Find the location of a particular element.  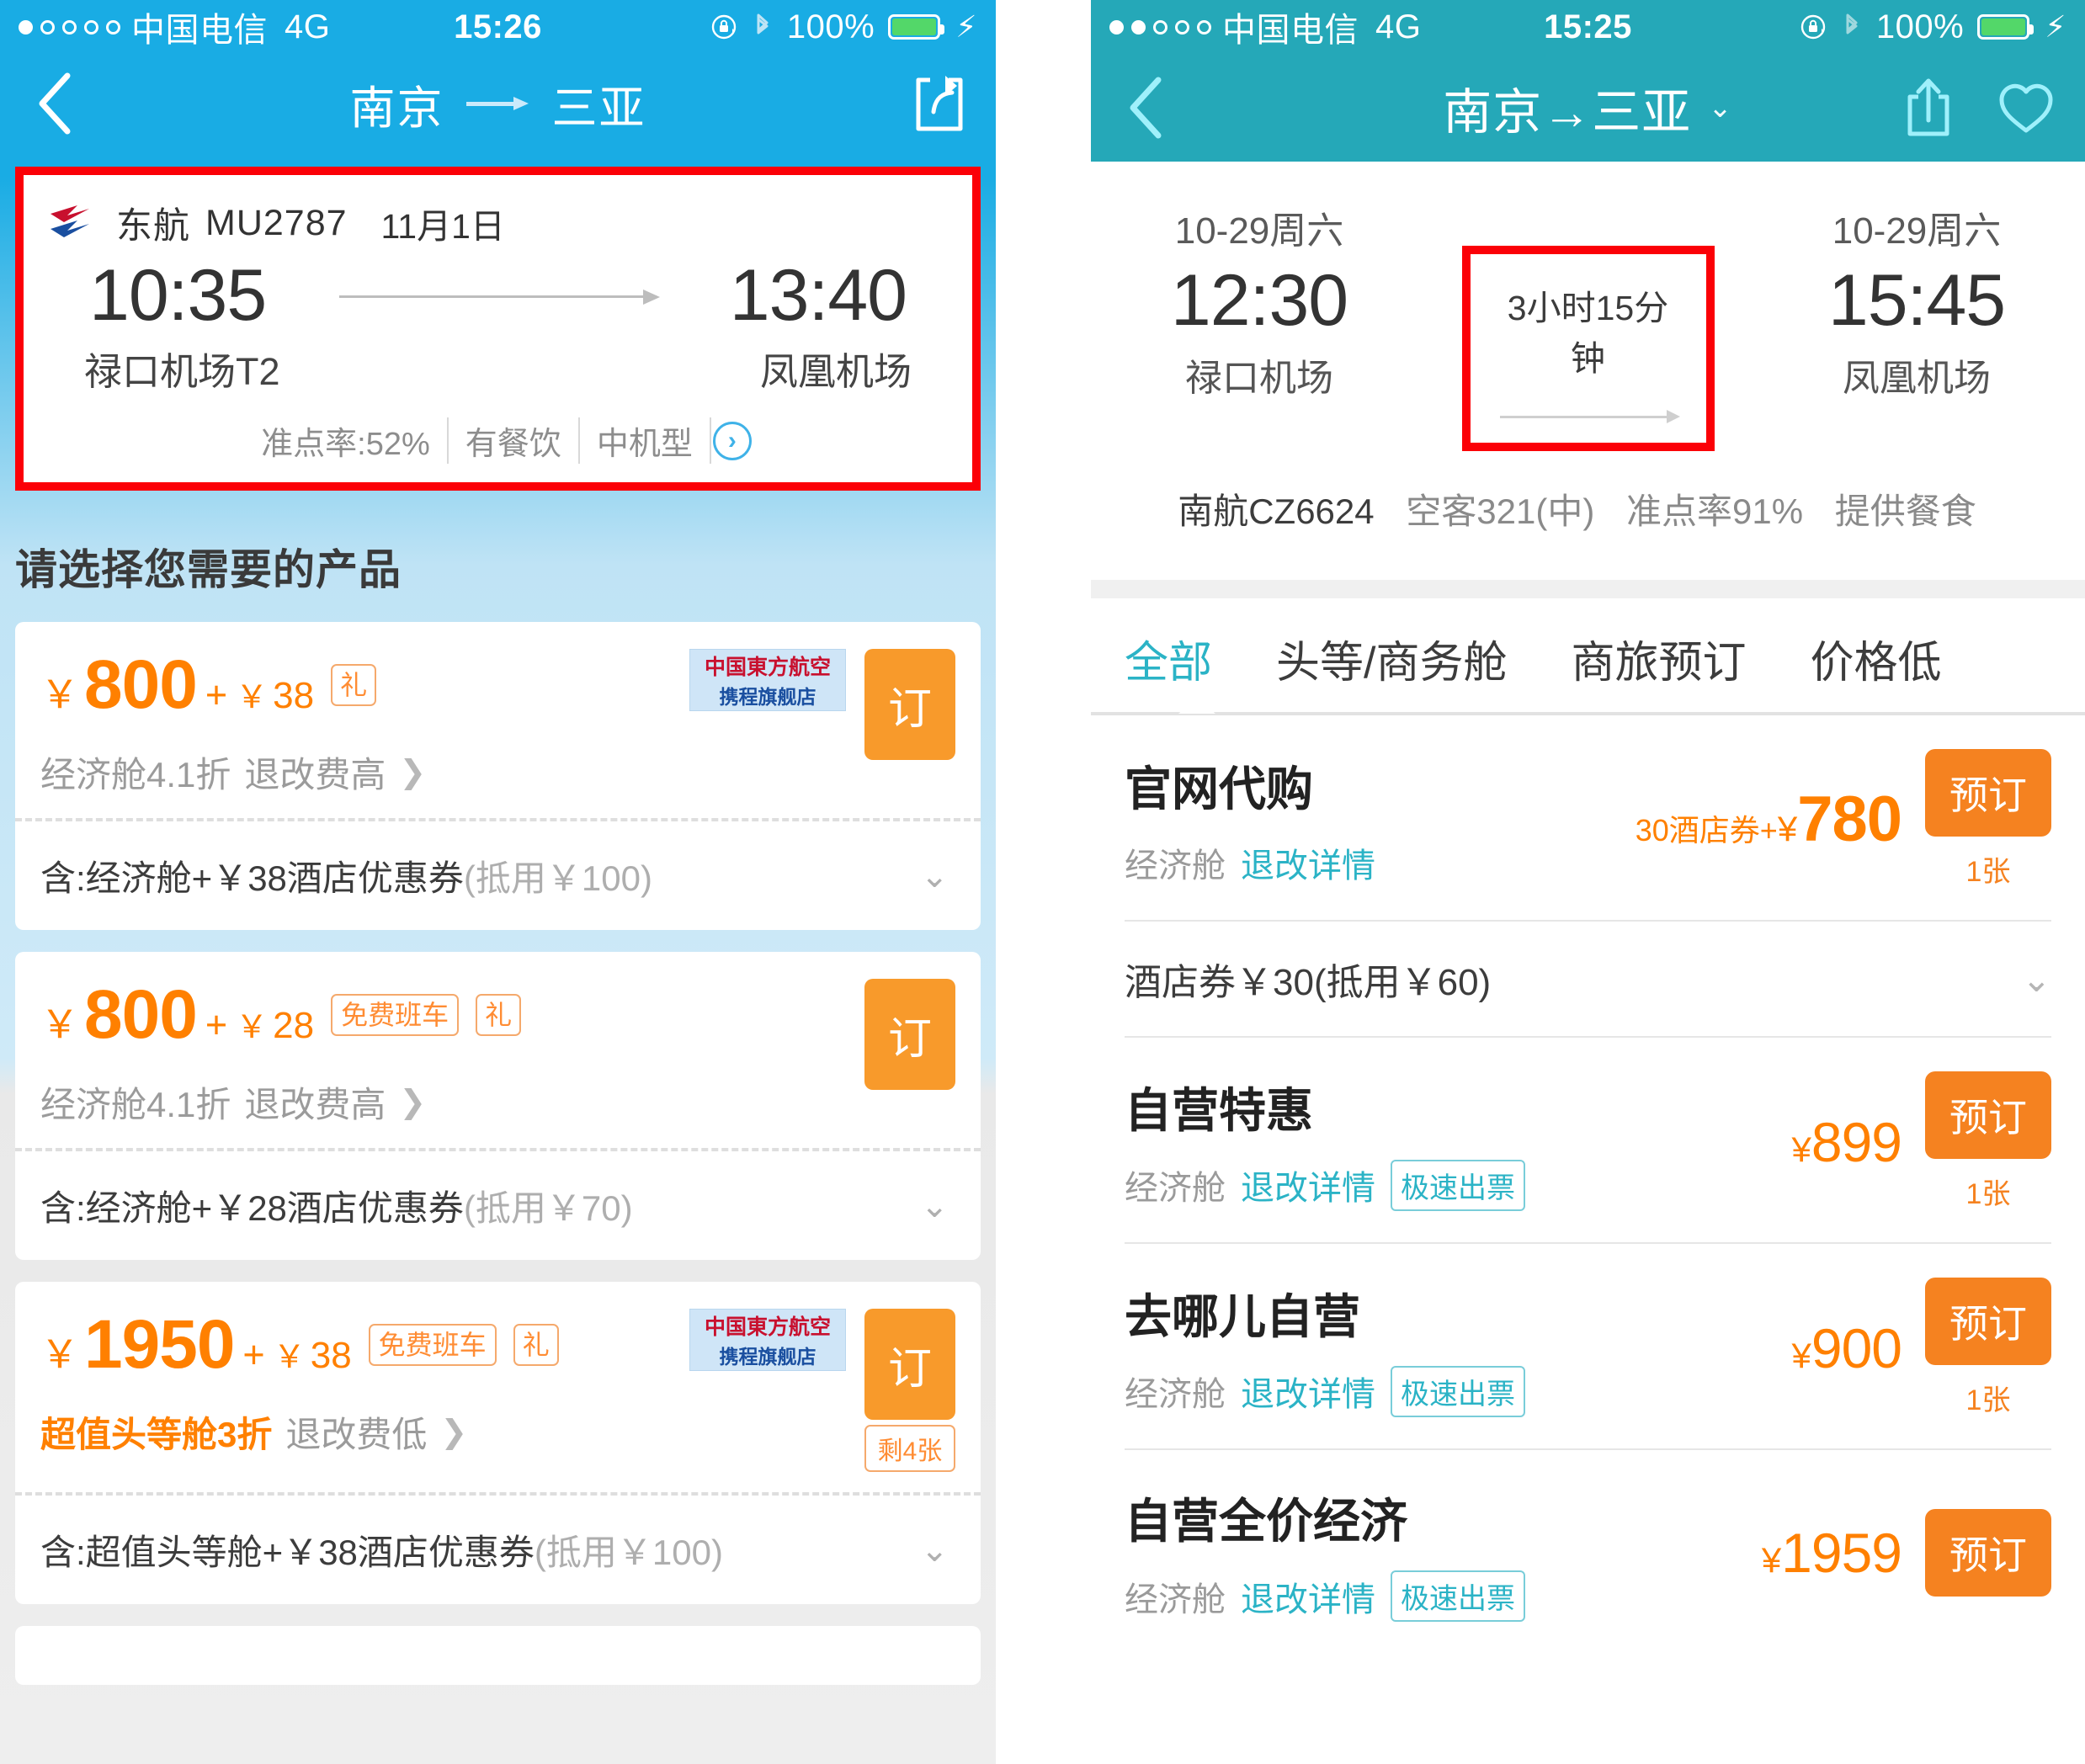

include-main-text: 含:超值头等舱+￥38酒店优惠券 is located at coordinates (288, 1553).